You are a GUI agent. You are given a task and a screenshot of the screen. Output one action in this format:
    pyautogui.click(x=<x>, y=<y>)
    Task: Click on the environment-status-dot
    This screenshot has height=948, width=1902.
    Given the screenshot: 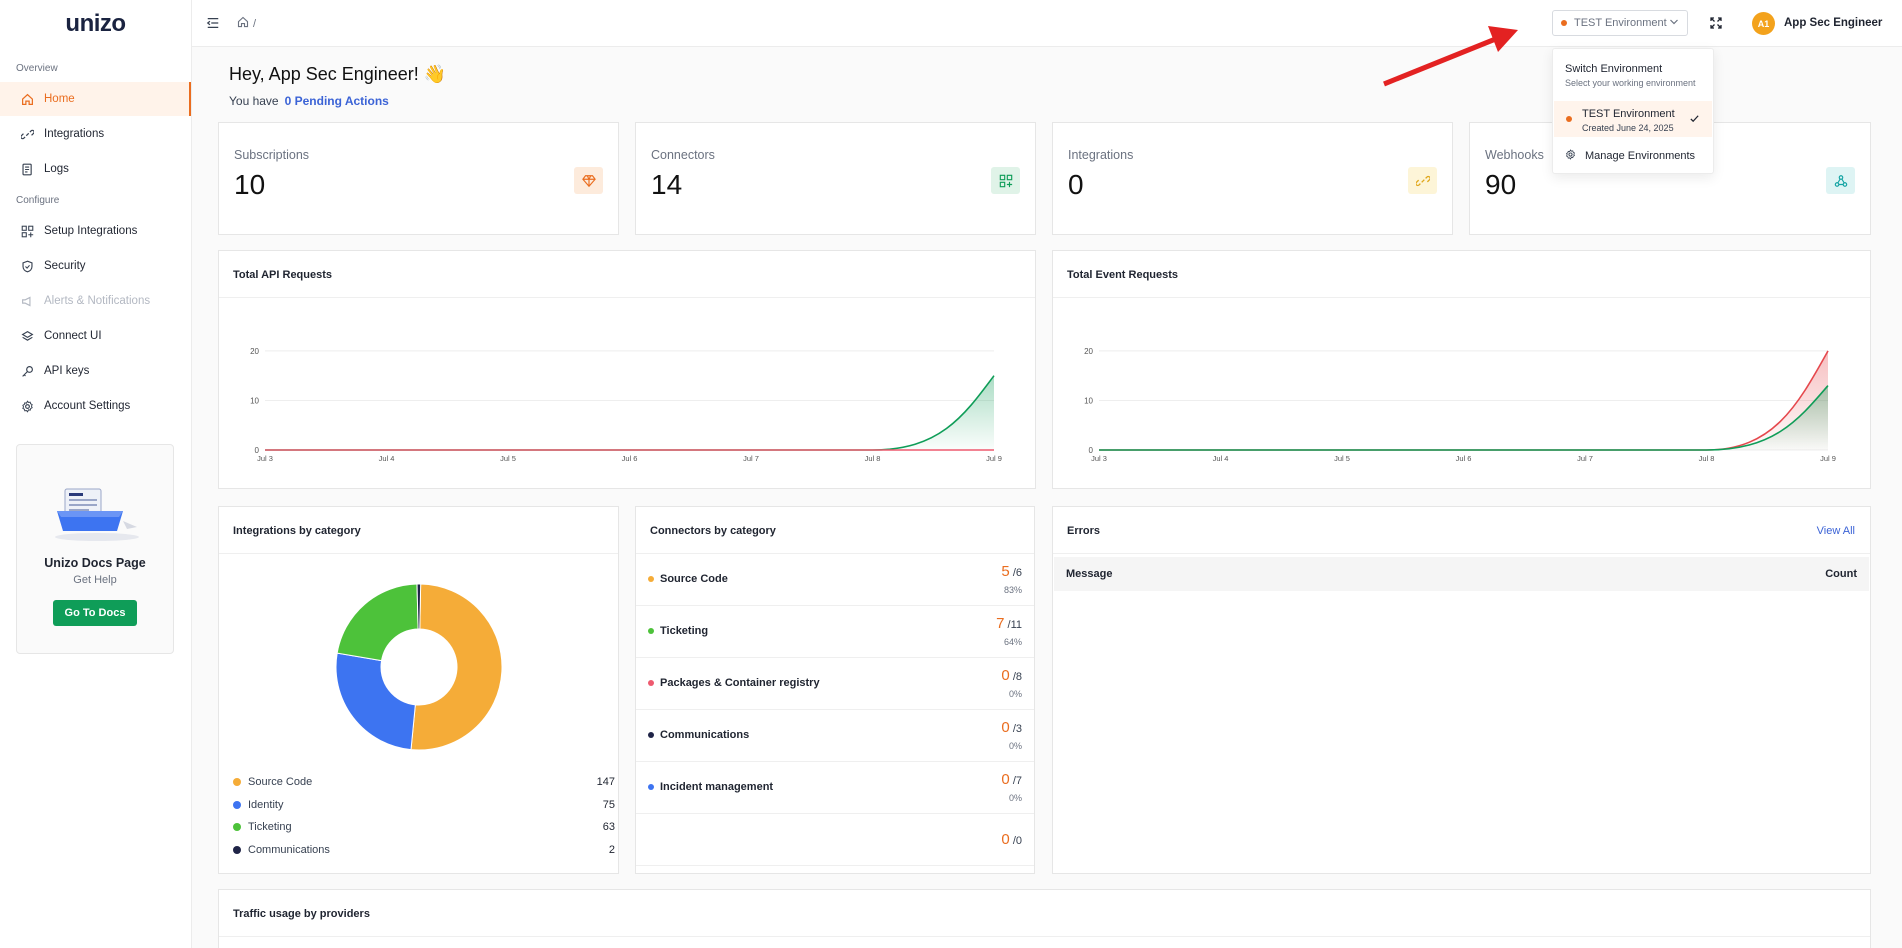 What is the action you would take?
    pyautogui.click(x=1564, y=23)
    